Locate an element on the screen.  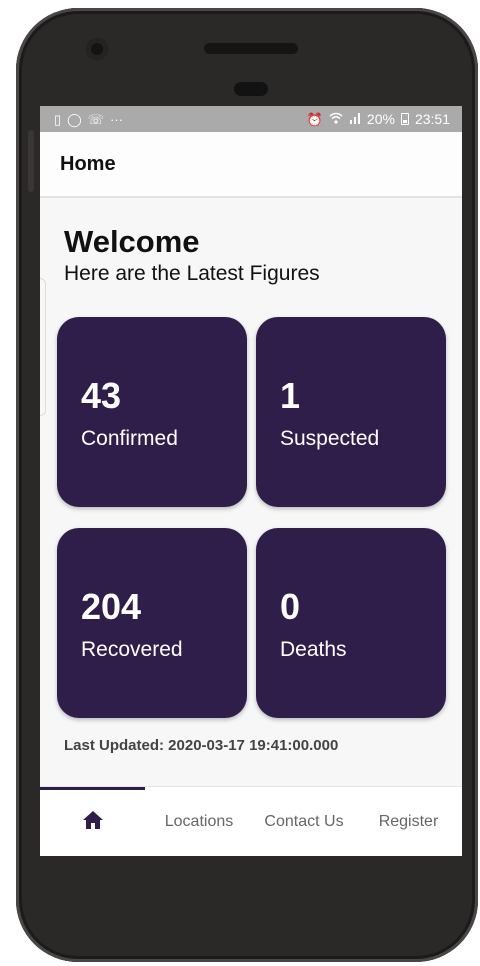
bottom-nav: Locations Contact Us Register is located at coordinates (251, 821).